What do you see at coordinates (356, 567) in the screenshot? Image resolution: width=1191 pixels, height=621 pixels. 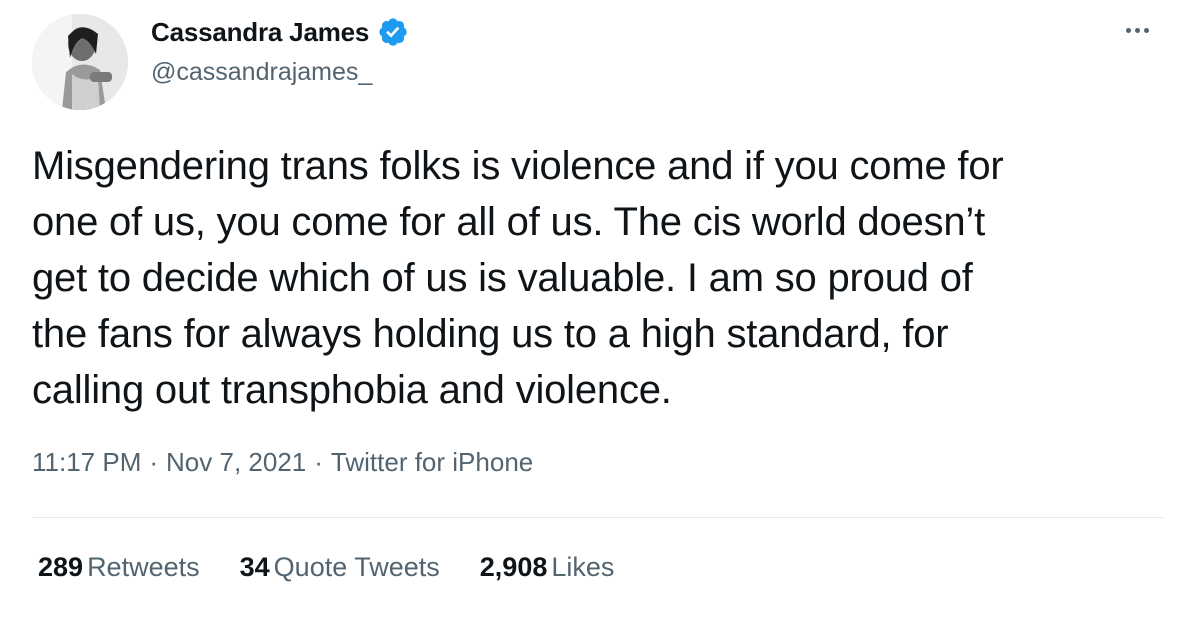 I see `quote-tweets-label: Quote Tweets` at bounding box center [356, 567].